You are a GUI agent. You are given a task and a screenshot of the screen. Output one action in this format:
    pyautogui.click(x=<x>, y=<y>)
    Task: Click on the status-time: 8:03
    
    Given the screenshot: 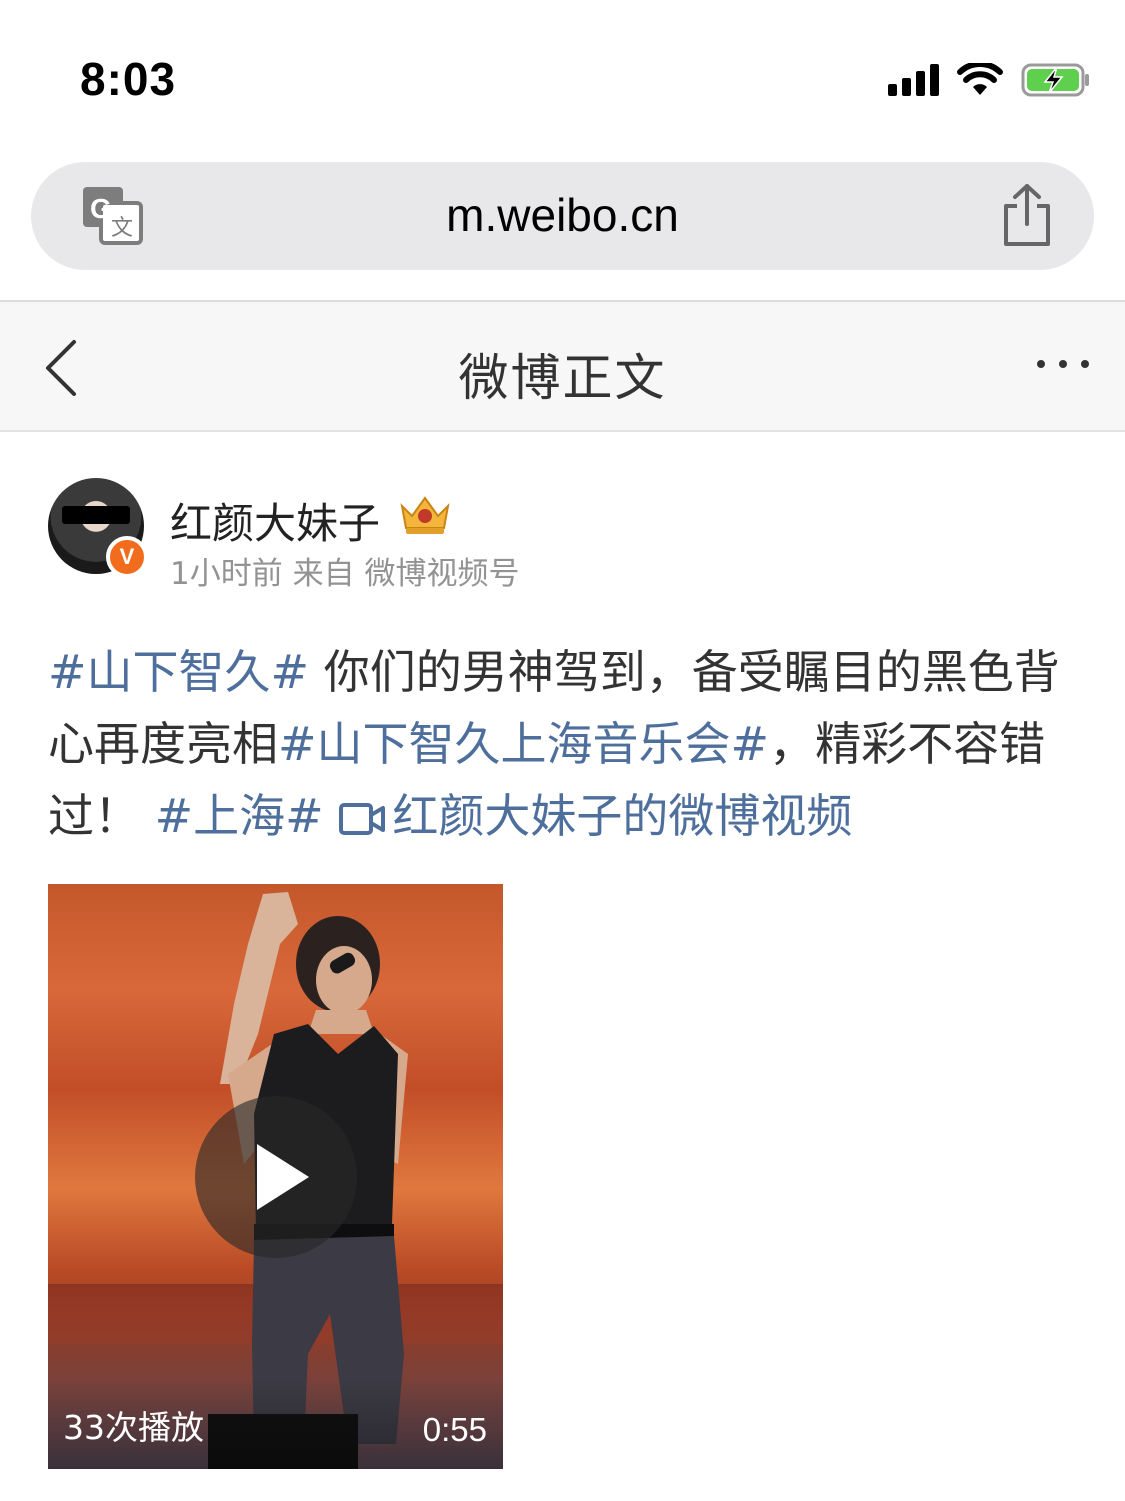 What is the action you would take?
    pyautogui.click(x=128, y=79)
    